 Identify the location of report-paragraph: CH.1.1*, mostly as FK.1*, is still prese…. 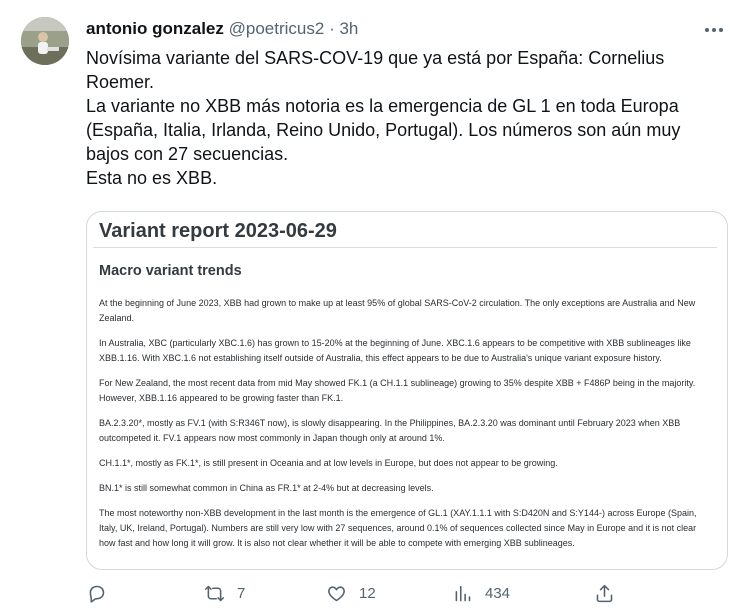
(328, 463).